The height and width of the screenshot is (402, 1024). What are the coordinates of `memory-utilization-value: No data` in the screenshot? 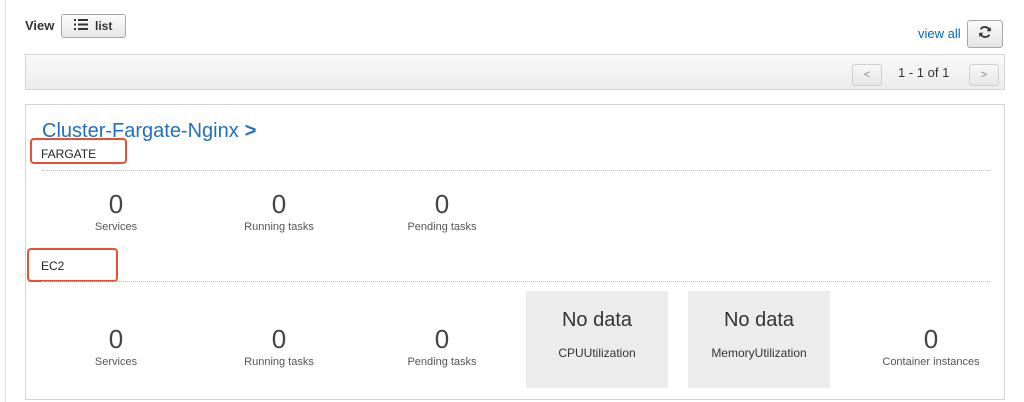 It's located at (759, 320).